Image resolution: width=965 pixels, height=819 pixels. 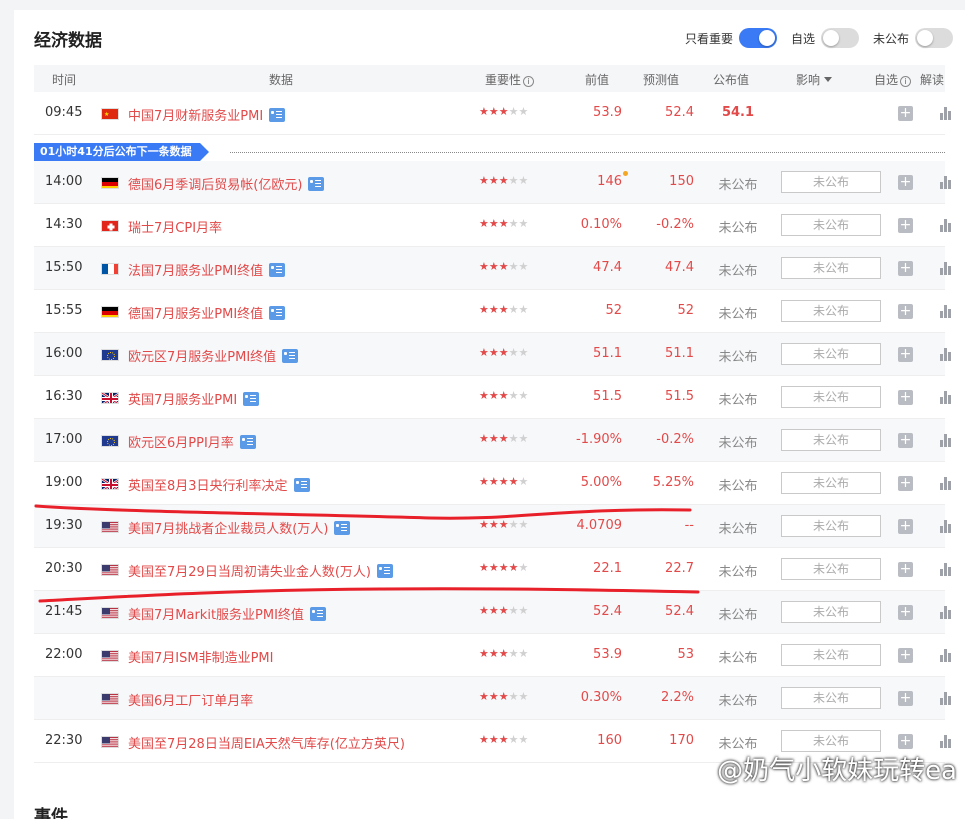 What do you see at coordinates (529, 81) in the screenshot?
I see `info-icon: i` at bounding box center [529, 81].